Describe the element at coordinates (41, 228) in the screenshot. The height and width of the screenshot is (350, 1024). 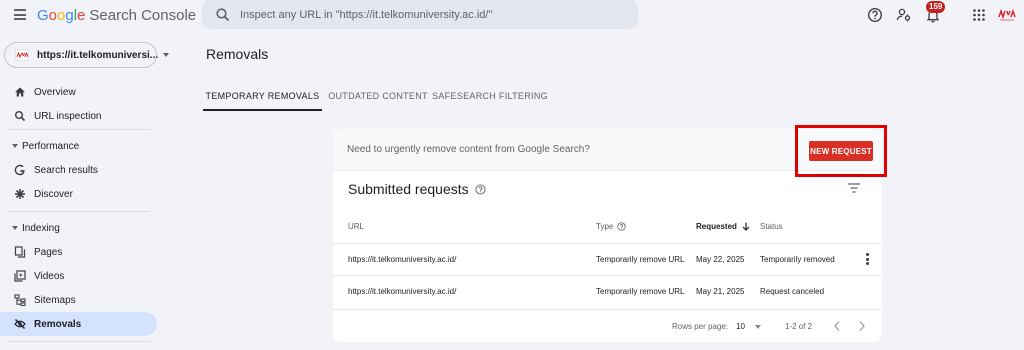
I see `sidebar-section-label: Indexing` at that location.